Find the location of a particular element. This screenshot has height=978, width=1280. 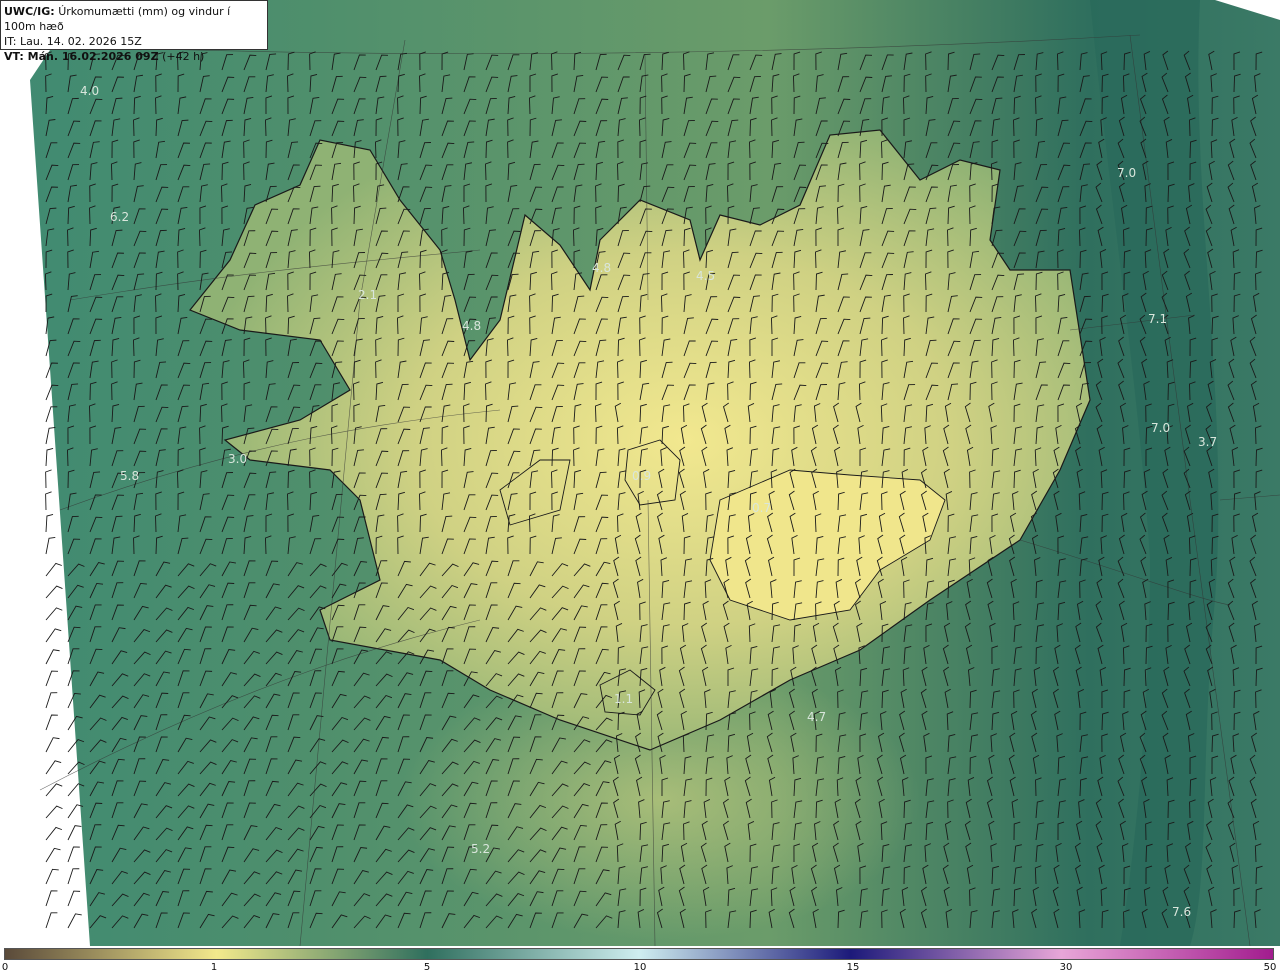

value-label: 1.1 is located at coordinates (623, 699).